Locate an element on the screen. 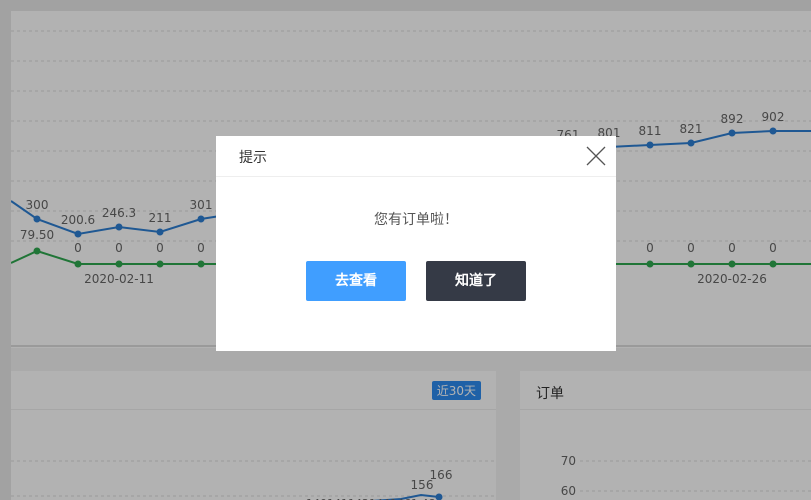 The width and height of the screenshot is (811, 500). acknowledge-button: 知道了 is located at coordinates (476, 281).